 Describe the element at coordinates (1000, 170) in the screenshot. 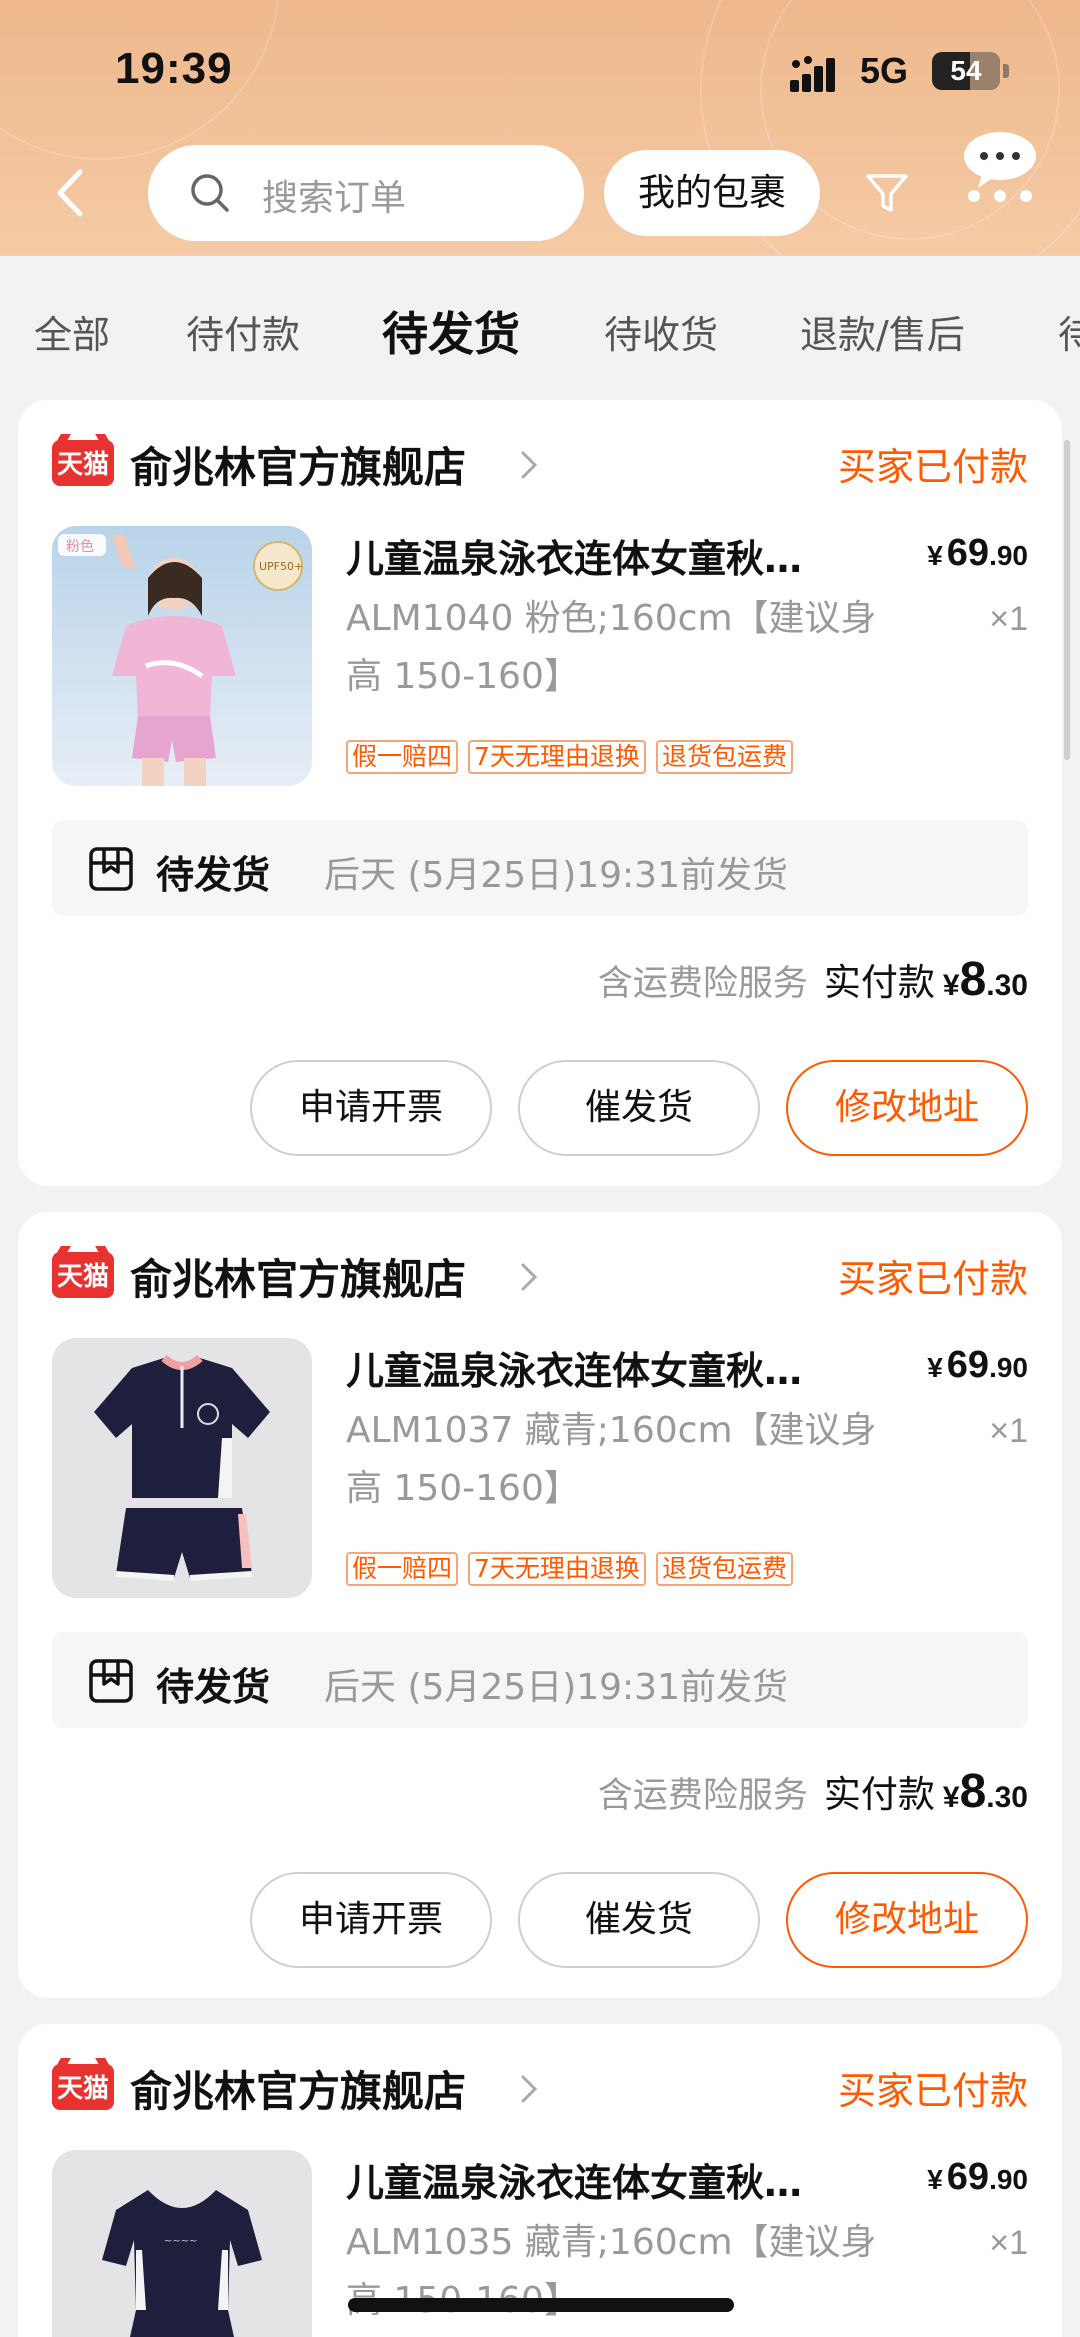

I see `more-icon` at that location.